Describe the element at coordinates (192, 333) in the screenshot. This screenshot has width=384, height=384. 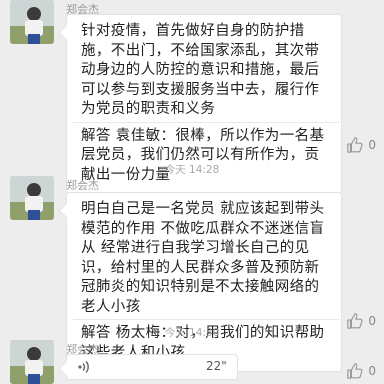
I see `timestamp: 今天 14:30` at that location.